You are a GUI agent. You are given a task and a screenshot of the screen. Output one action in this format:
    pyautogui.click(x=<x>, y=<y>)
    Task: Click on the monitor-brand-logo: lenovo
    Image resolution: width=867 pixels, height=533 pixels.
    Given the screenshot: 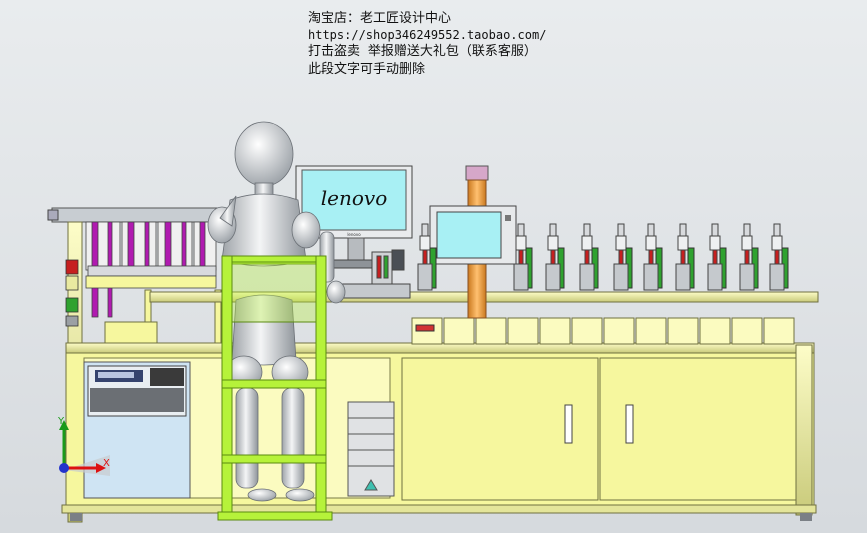 What is the action you would take?
    pyautogui.click(x=354, y=198)
    